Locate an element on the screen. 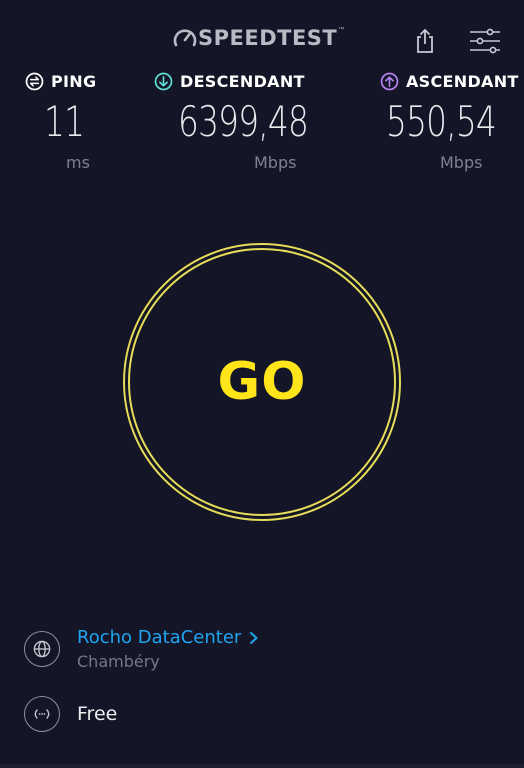  server-name-link: Rocho DataCenter is located at coordinates (169, 637).